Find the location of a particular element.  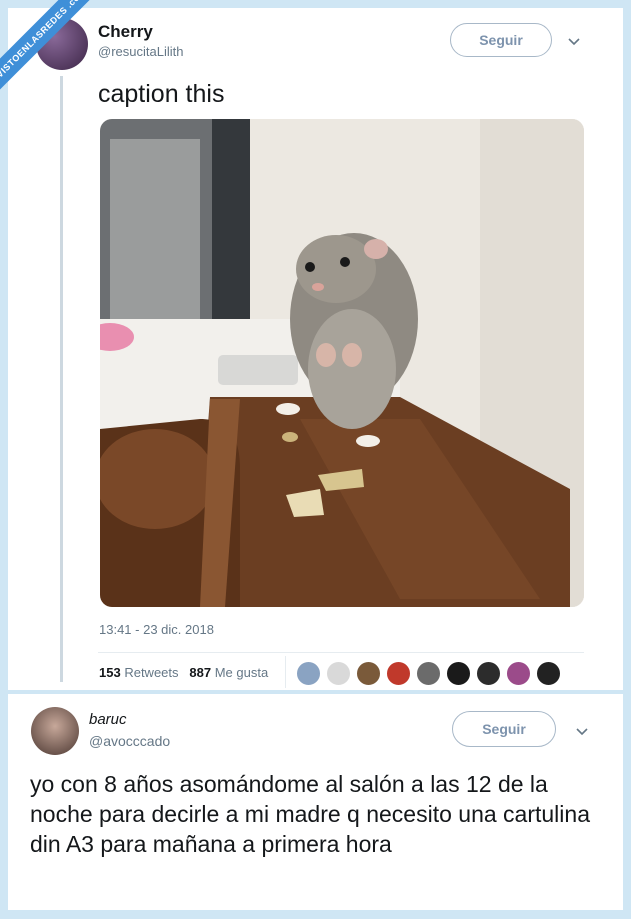

divider is located at coordinates (341, 652).